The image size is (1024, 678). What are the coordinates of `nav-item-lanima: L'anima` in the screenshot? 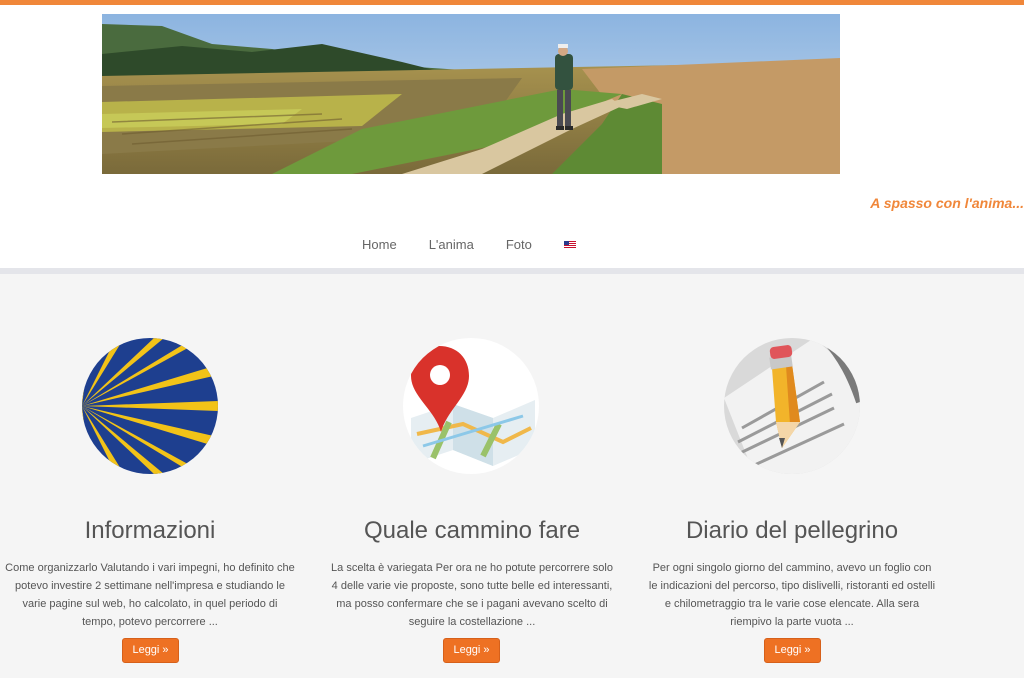 It's located at (451, 244).